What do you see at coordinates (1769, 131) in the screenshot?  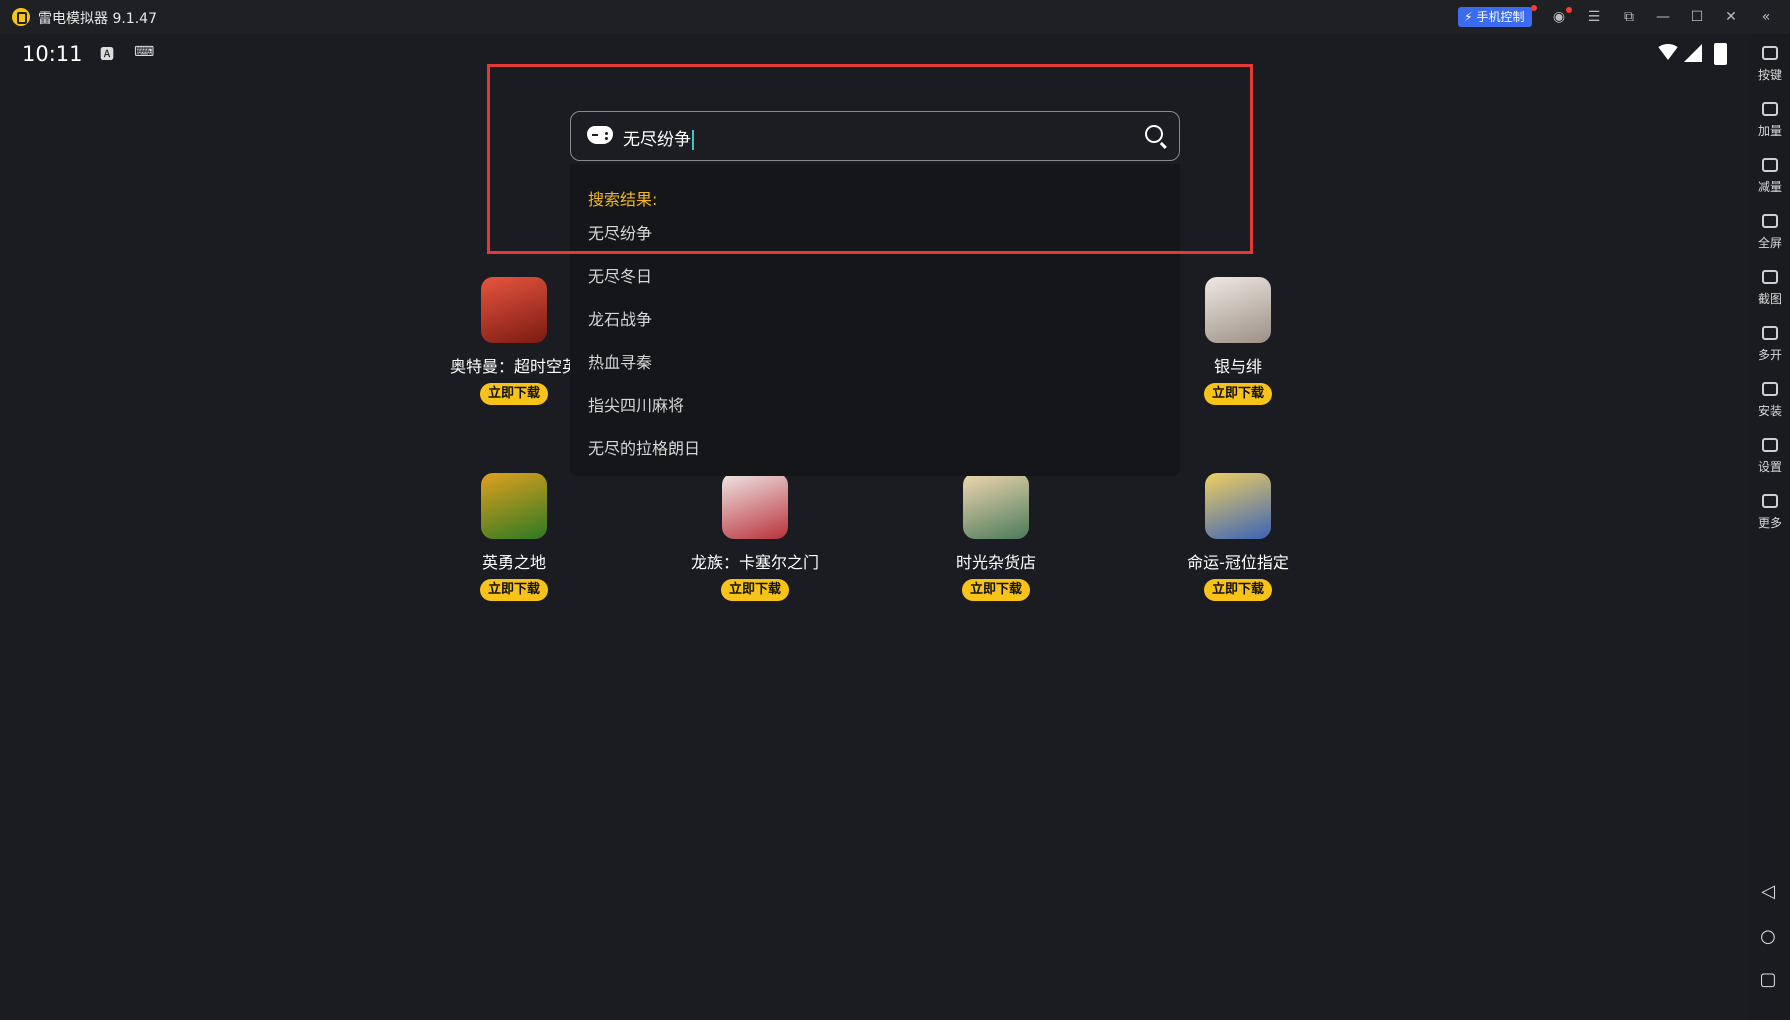 I see `sidebar-item-label: 加量` at bounding box center [1769, 131].